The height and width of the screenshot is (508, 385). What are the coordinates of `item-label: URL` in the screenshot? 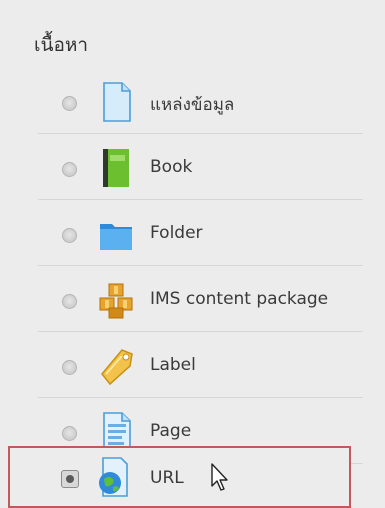 It's located at (167, 478).